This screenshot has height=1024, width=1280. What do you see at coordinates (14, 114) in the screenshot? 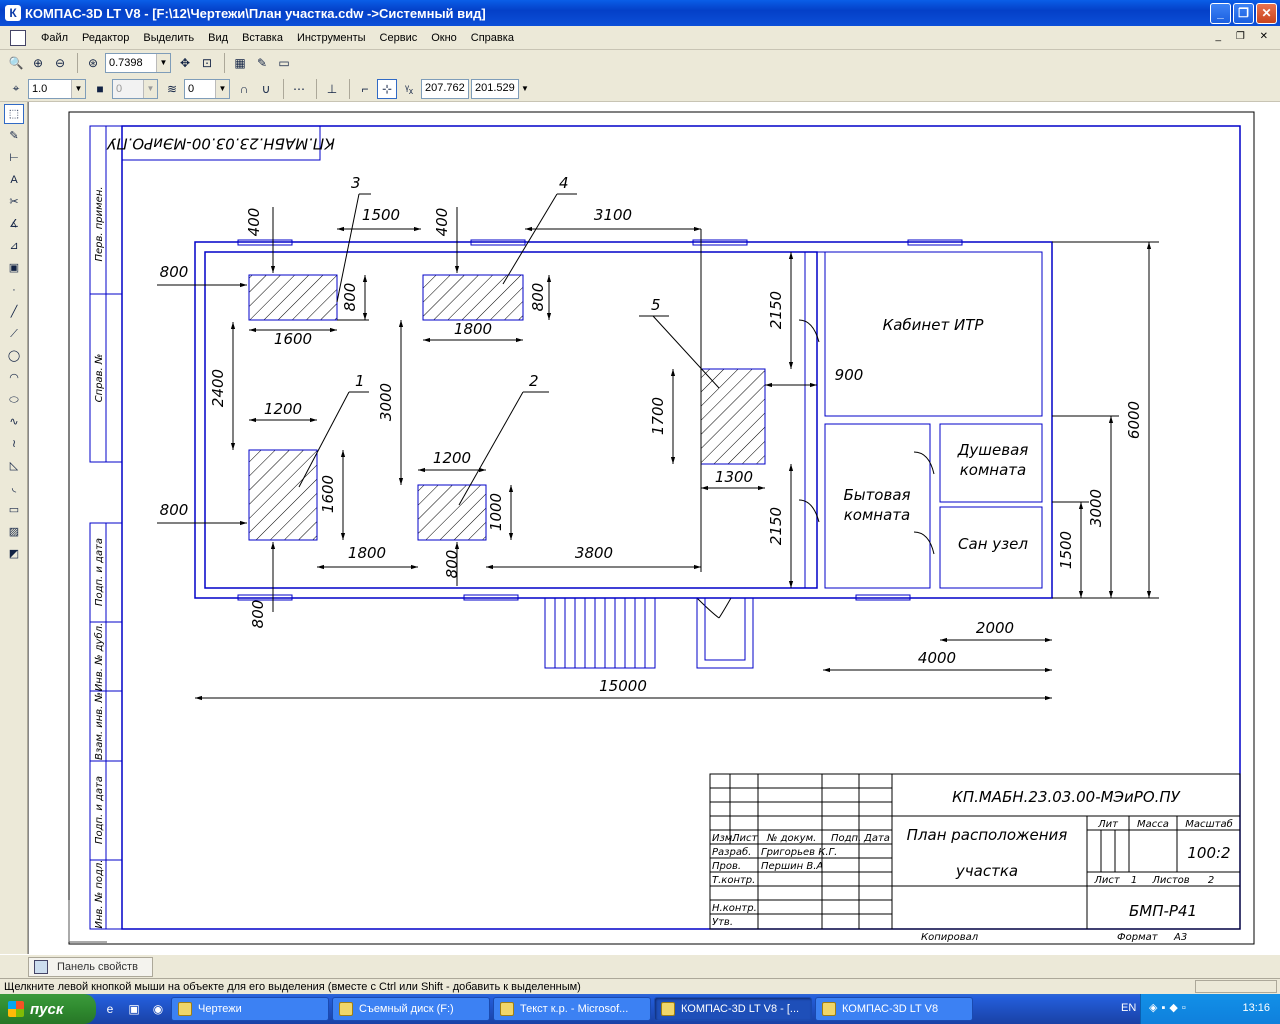
I see `select-tool-icon: ⬚` at bounding box center [14, 114].